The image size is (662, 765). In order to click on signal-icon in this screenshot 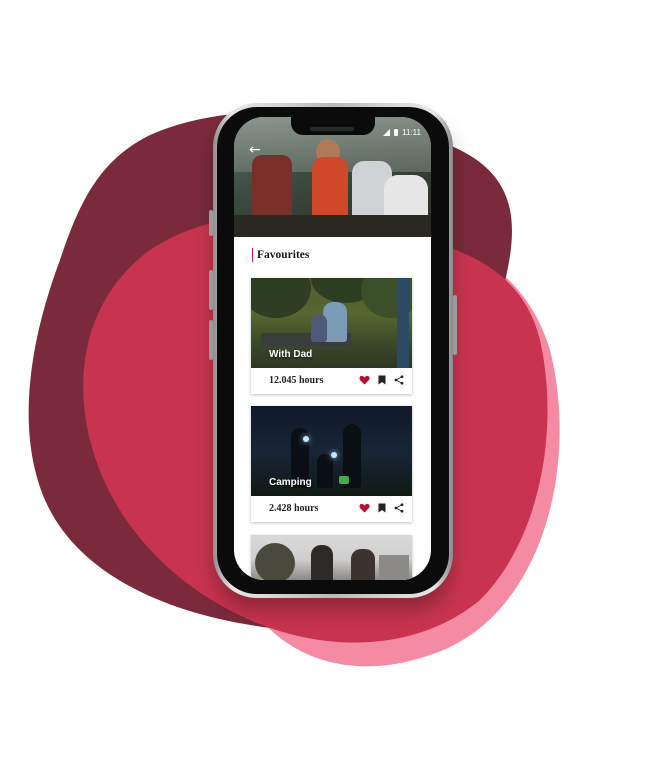, I will do `click(387, 132)`.